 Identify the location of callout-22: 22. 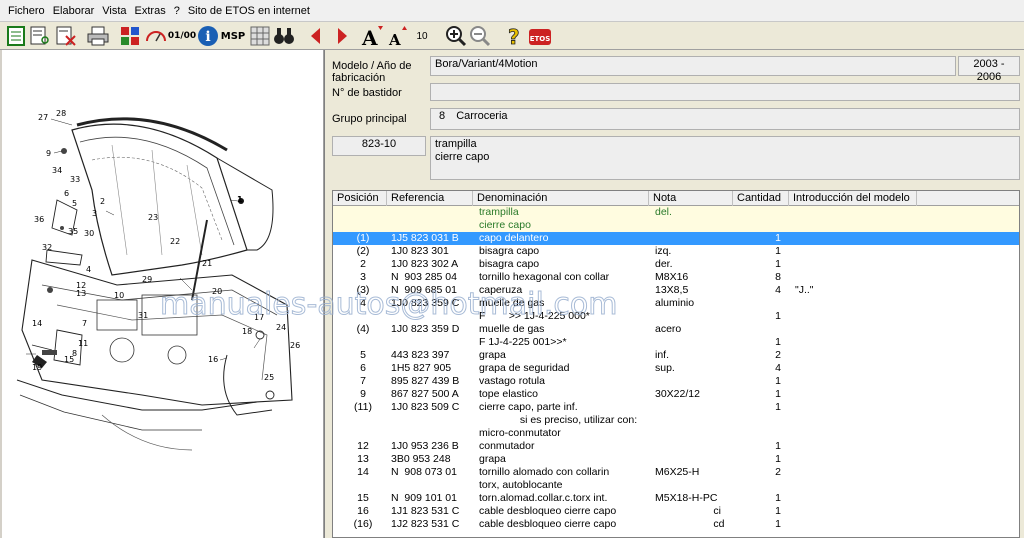
(175, 242).